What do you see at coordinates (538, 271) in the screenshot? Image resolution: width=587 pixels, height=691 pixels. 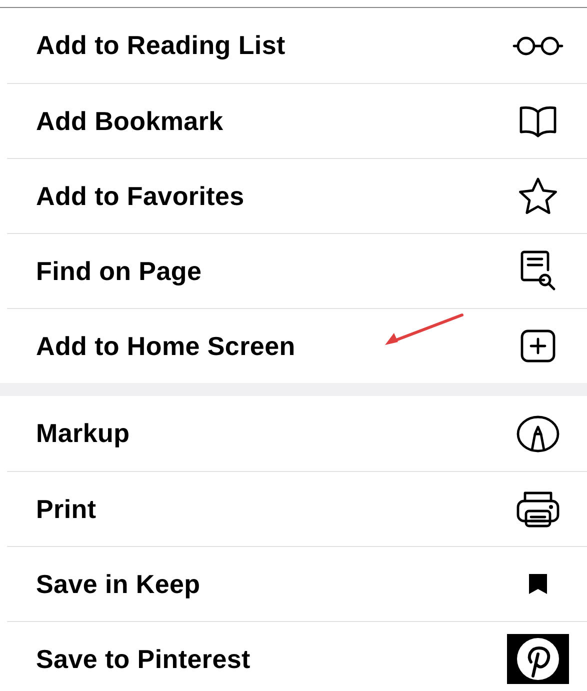 I see `find-in-document-icon` at bounding box center [538, 271].